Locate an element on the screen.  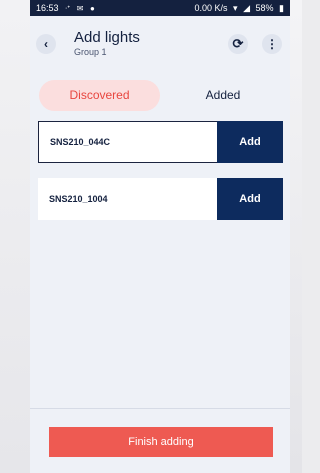
status-left: 16:53 ᐧᐩ ✉ ● is located at coordinates (65, 8).